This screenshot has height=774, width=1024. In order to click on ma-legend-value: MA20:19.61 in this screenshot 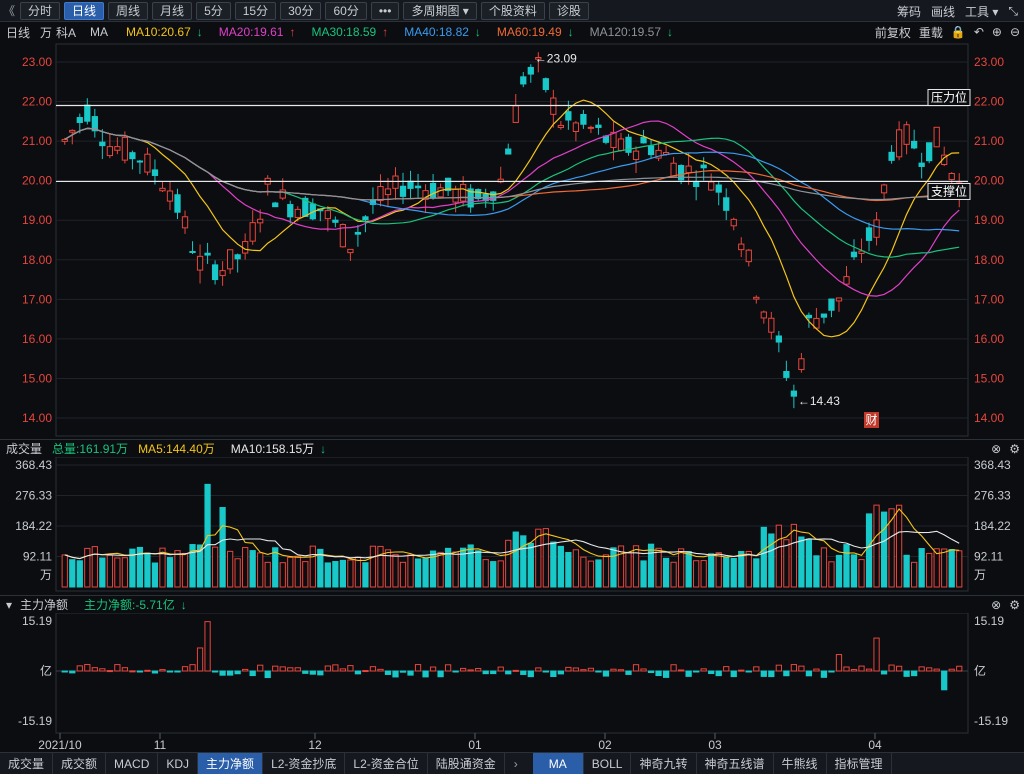, I will do `click(251, 32)`.